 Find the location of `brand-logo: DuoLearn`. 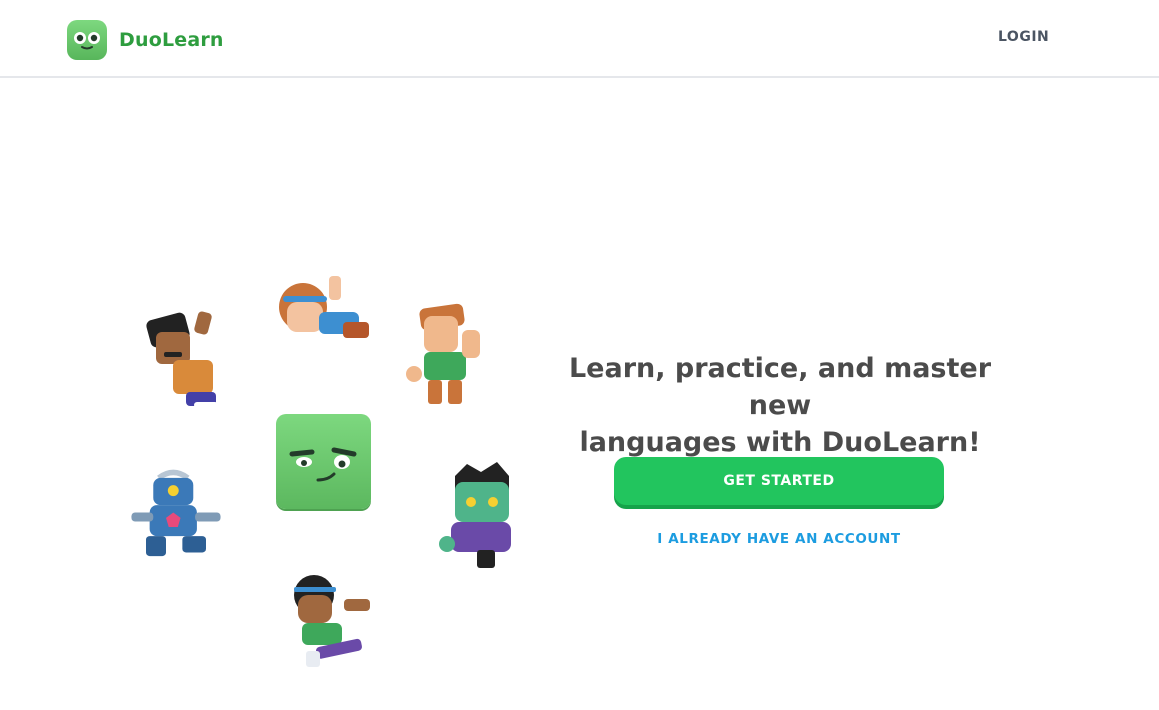

brand-logo: DuoLearn is located at coordinates (145, 40).